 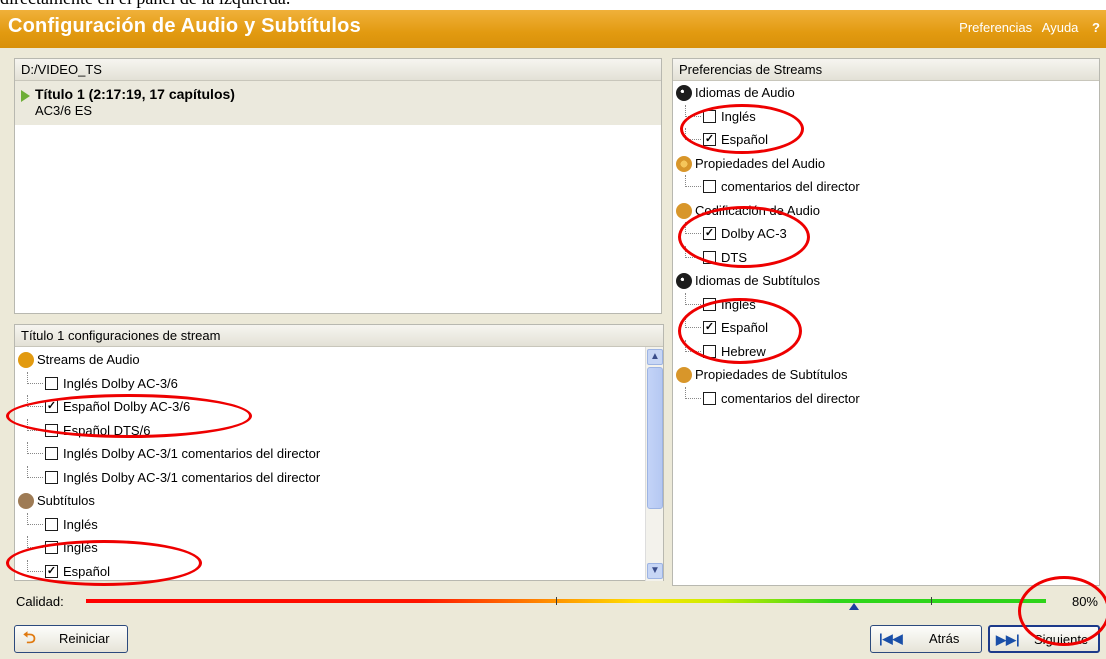 I want to click on quality-marker-icon, so click(x=854, y=606).